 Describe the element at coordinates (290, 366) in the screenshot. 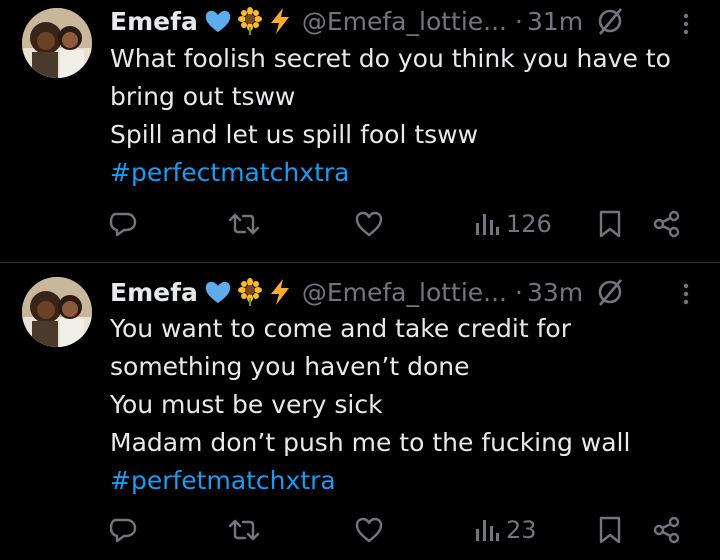

I see `tweet-line: something you haven’t done` at that location.